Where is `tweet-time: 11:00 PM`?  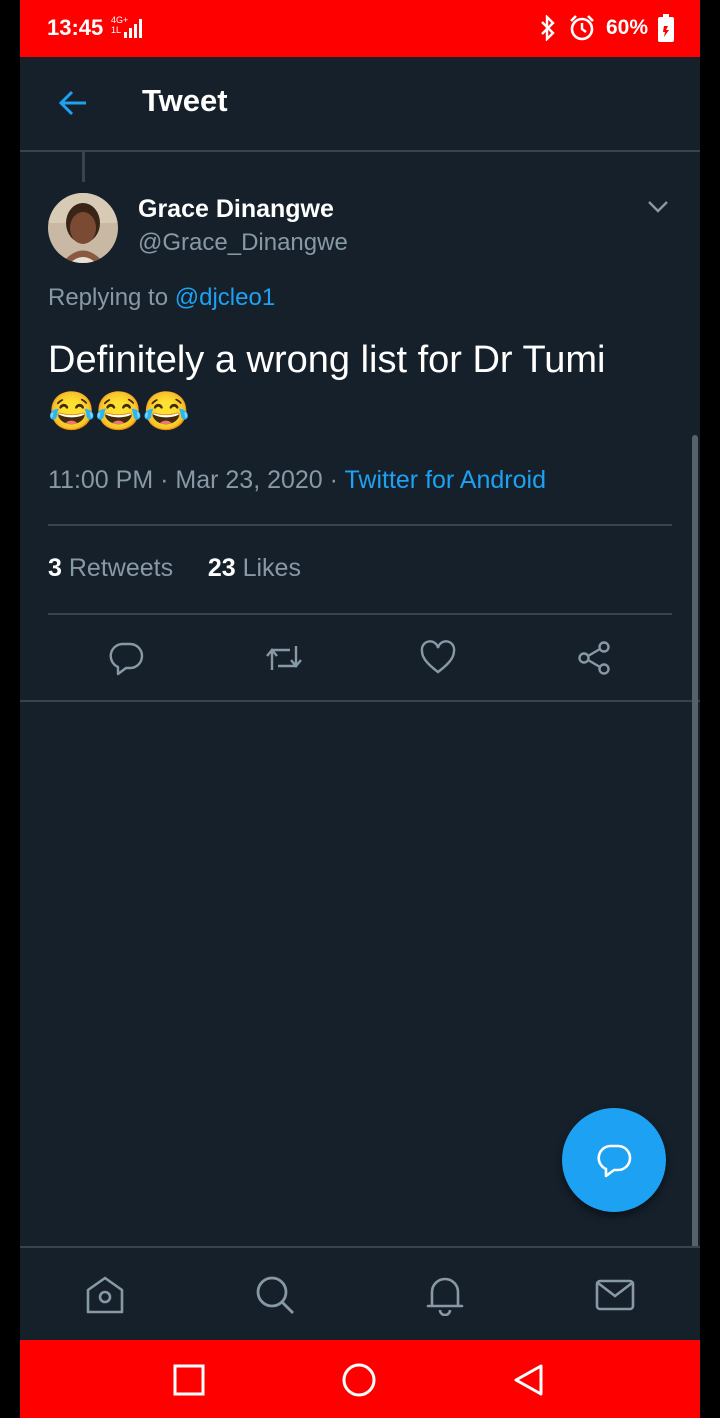 tweet-time: 11:00 PM is located at coordinates (101, 480).